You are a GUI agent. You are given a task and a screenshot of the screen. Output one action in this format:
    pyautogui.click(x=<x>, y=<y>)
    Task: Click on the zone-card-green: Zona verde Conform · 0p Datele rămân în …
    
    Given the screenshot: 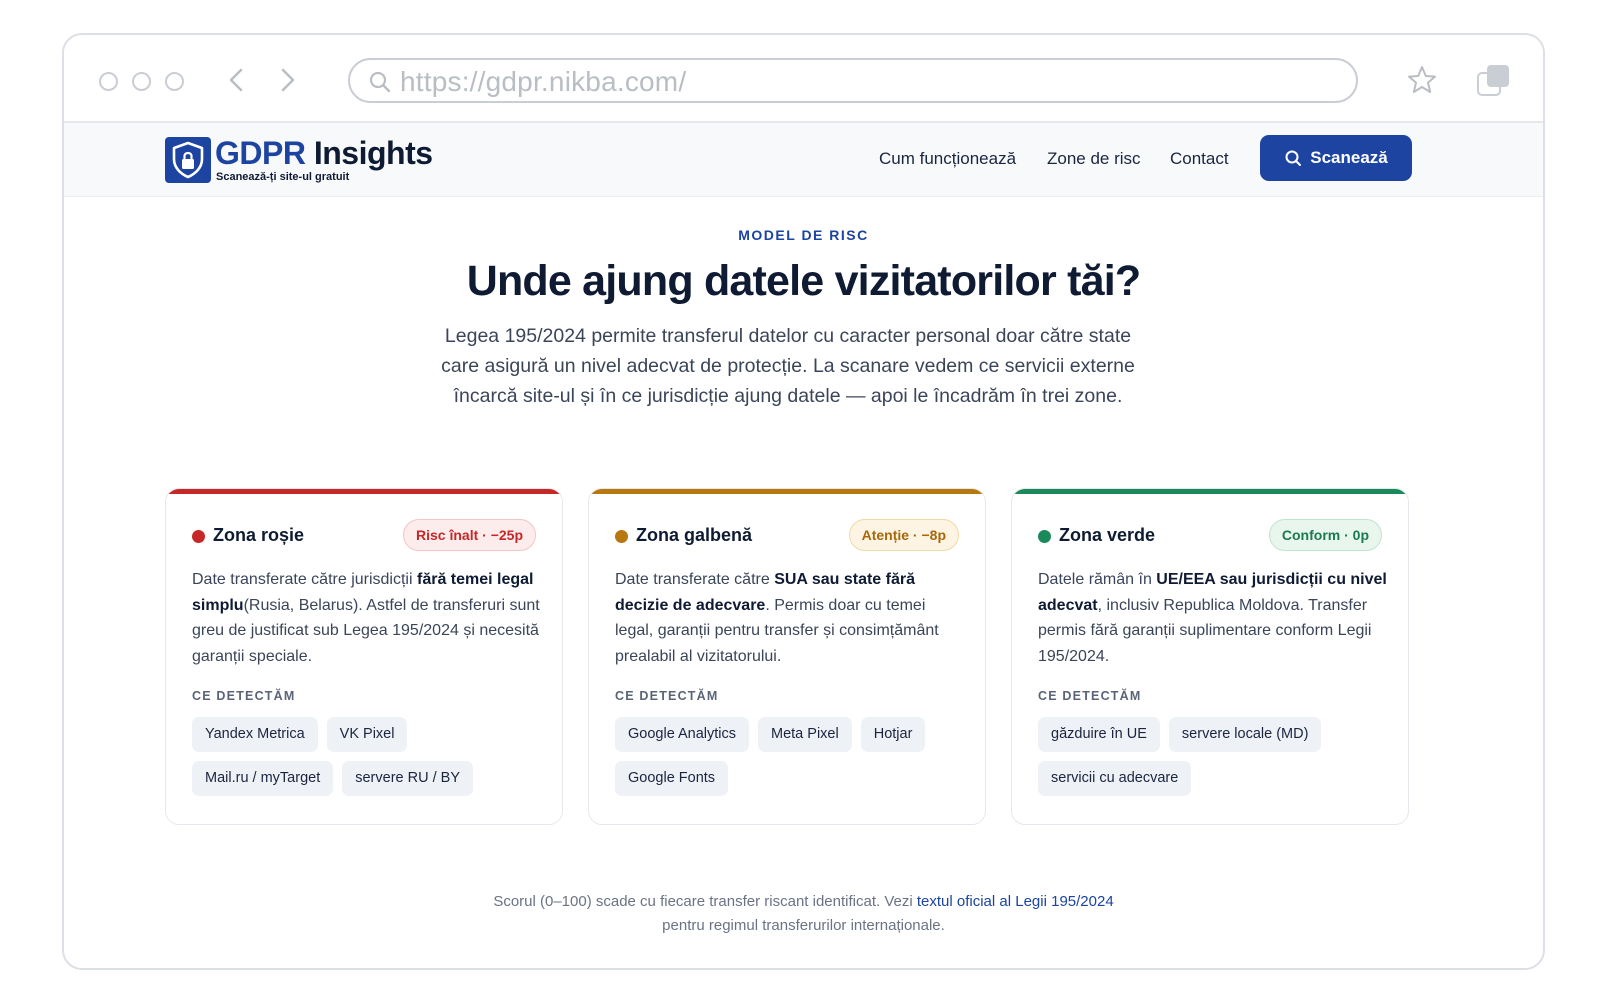 What is the action you would take?
    pyautogui.click(x=1210, y=656)
    